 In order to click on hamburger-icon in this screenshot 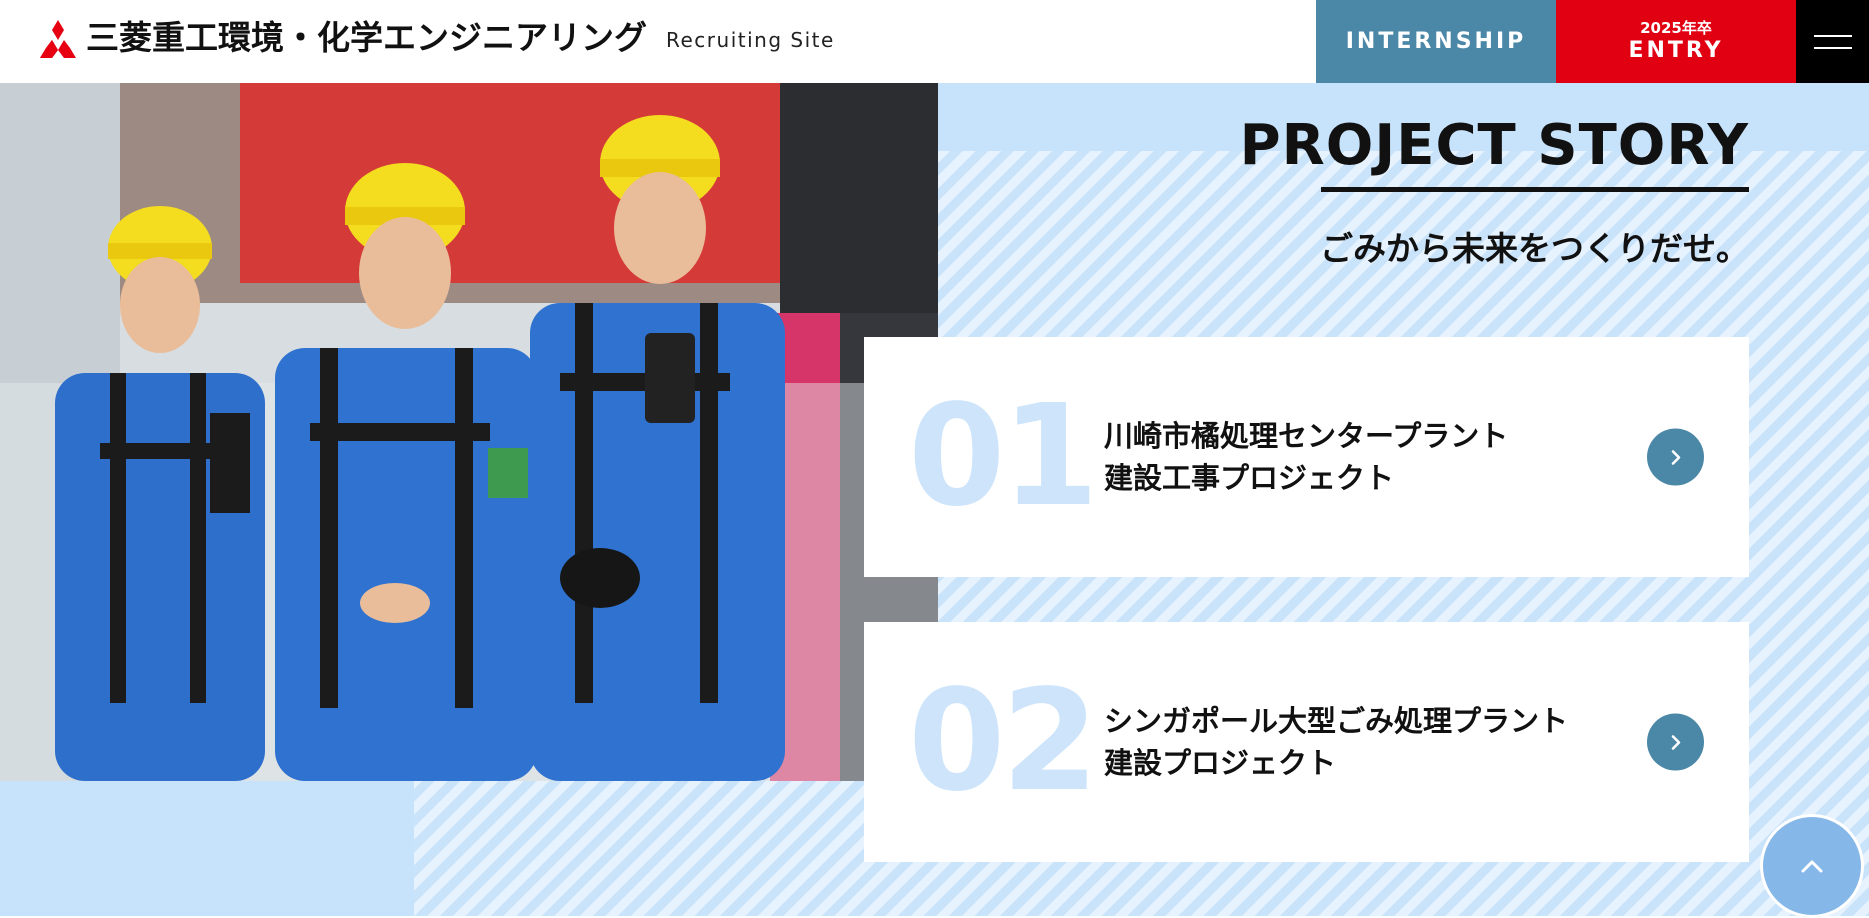, I will do `click(1832, 35)`.